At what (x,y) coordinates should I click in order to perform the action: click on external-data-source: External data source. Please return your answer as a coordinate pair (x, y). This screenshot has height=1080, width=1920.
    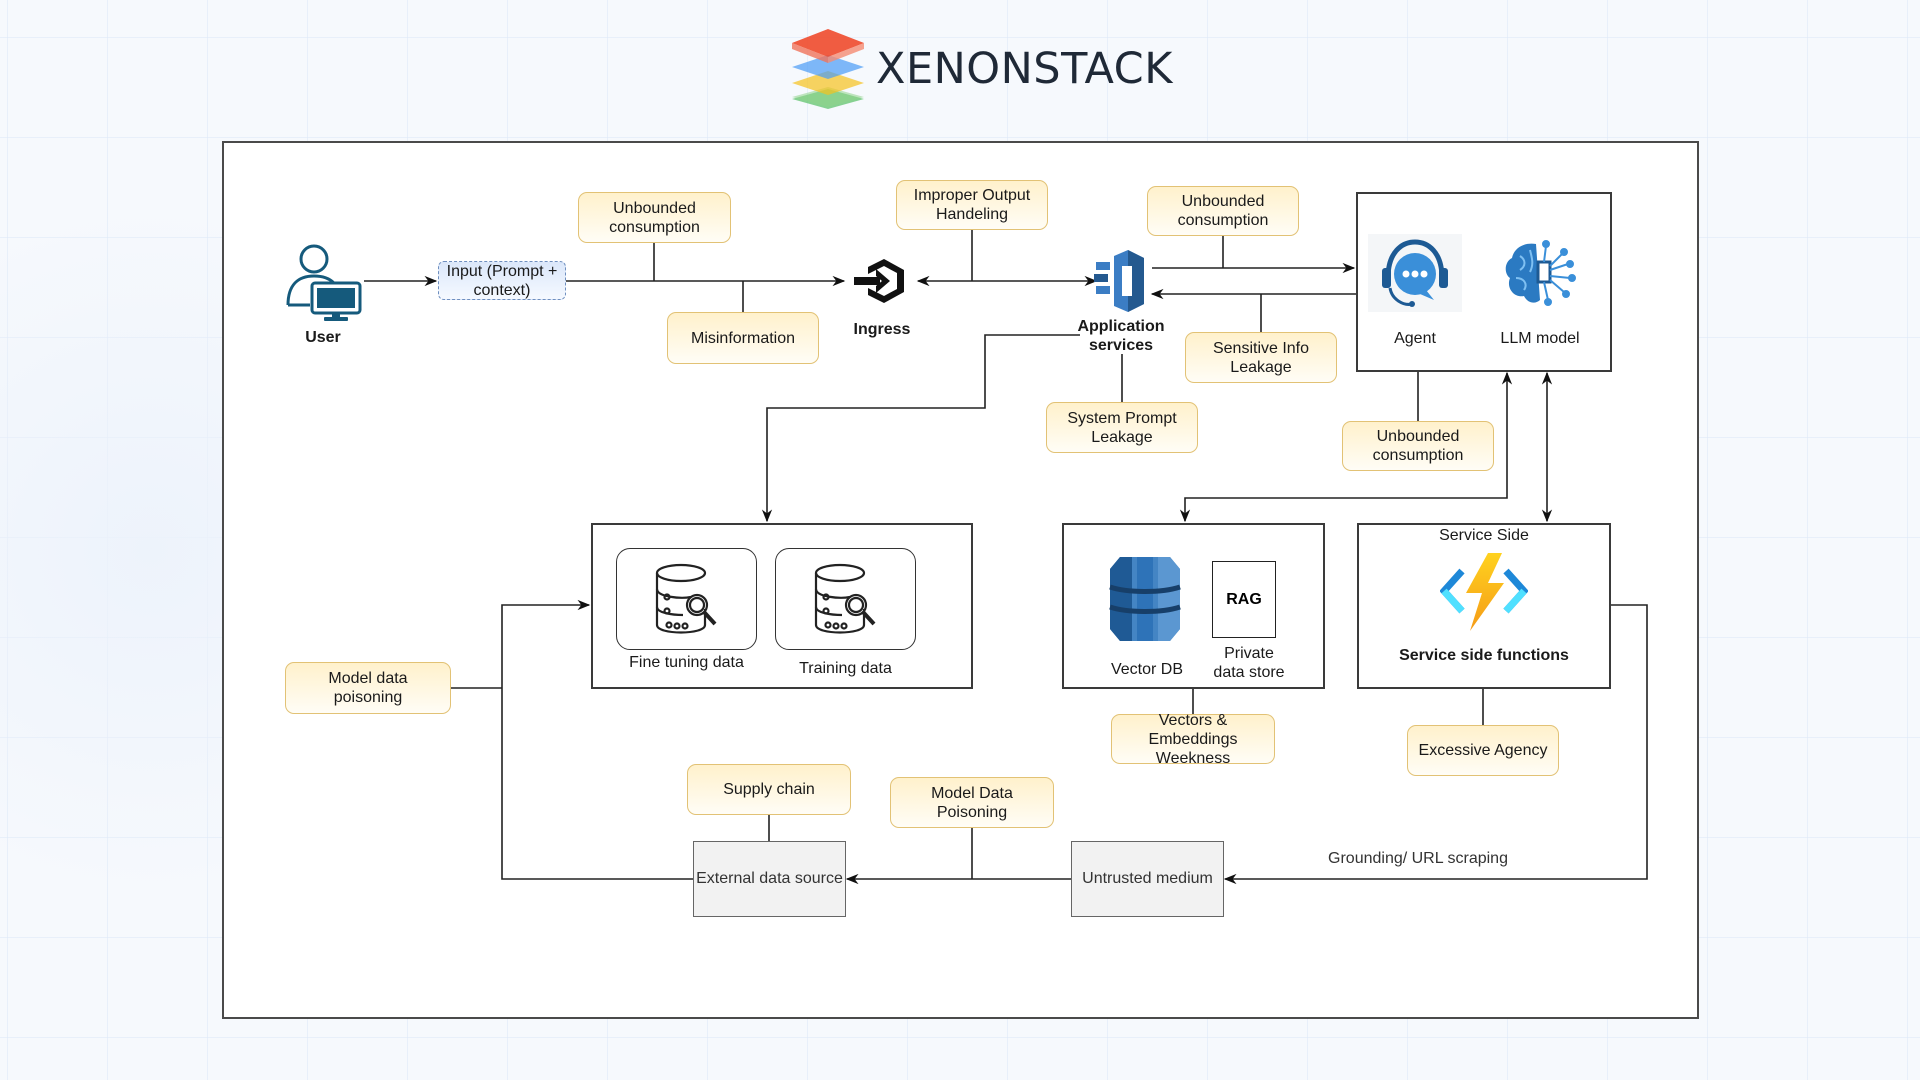
    Looking at the image, I should click on (769, 879).